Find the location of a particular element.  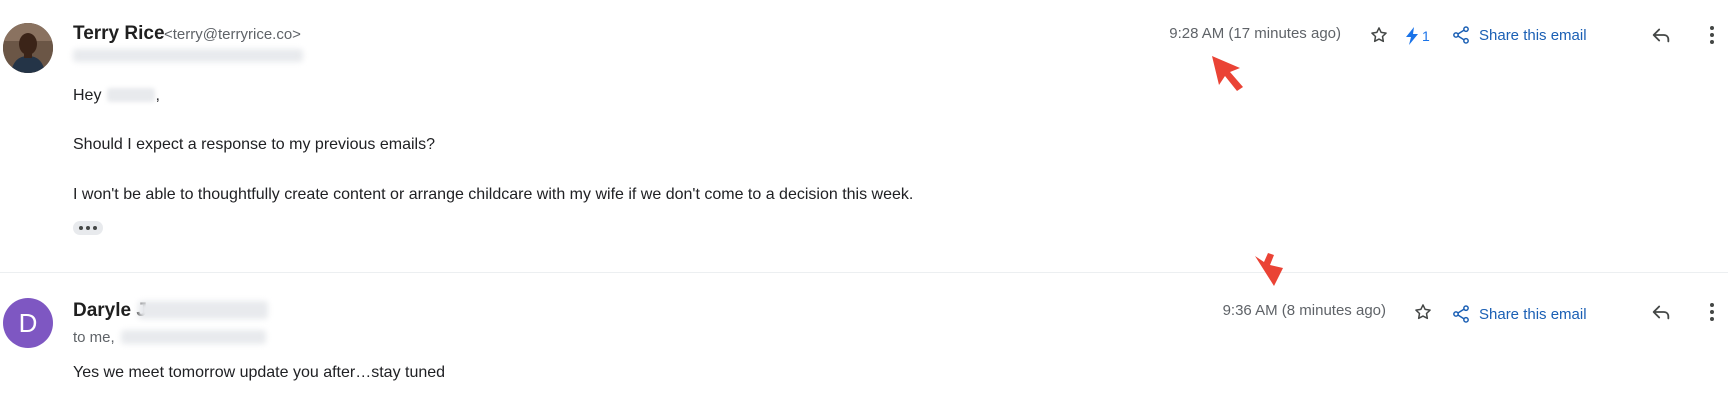

greeting: Hey, is located at coordinates (116, 96).